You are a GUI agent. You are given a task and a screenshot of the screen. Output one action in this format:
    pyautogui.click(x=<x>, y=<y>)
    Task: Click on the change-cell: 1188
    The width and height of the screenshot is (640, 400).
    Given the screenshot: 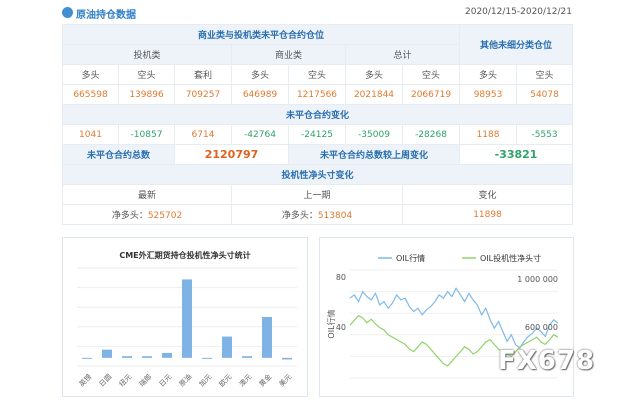 What is the action you would take?
    pyautogui.click(x=488, y=134)
    